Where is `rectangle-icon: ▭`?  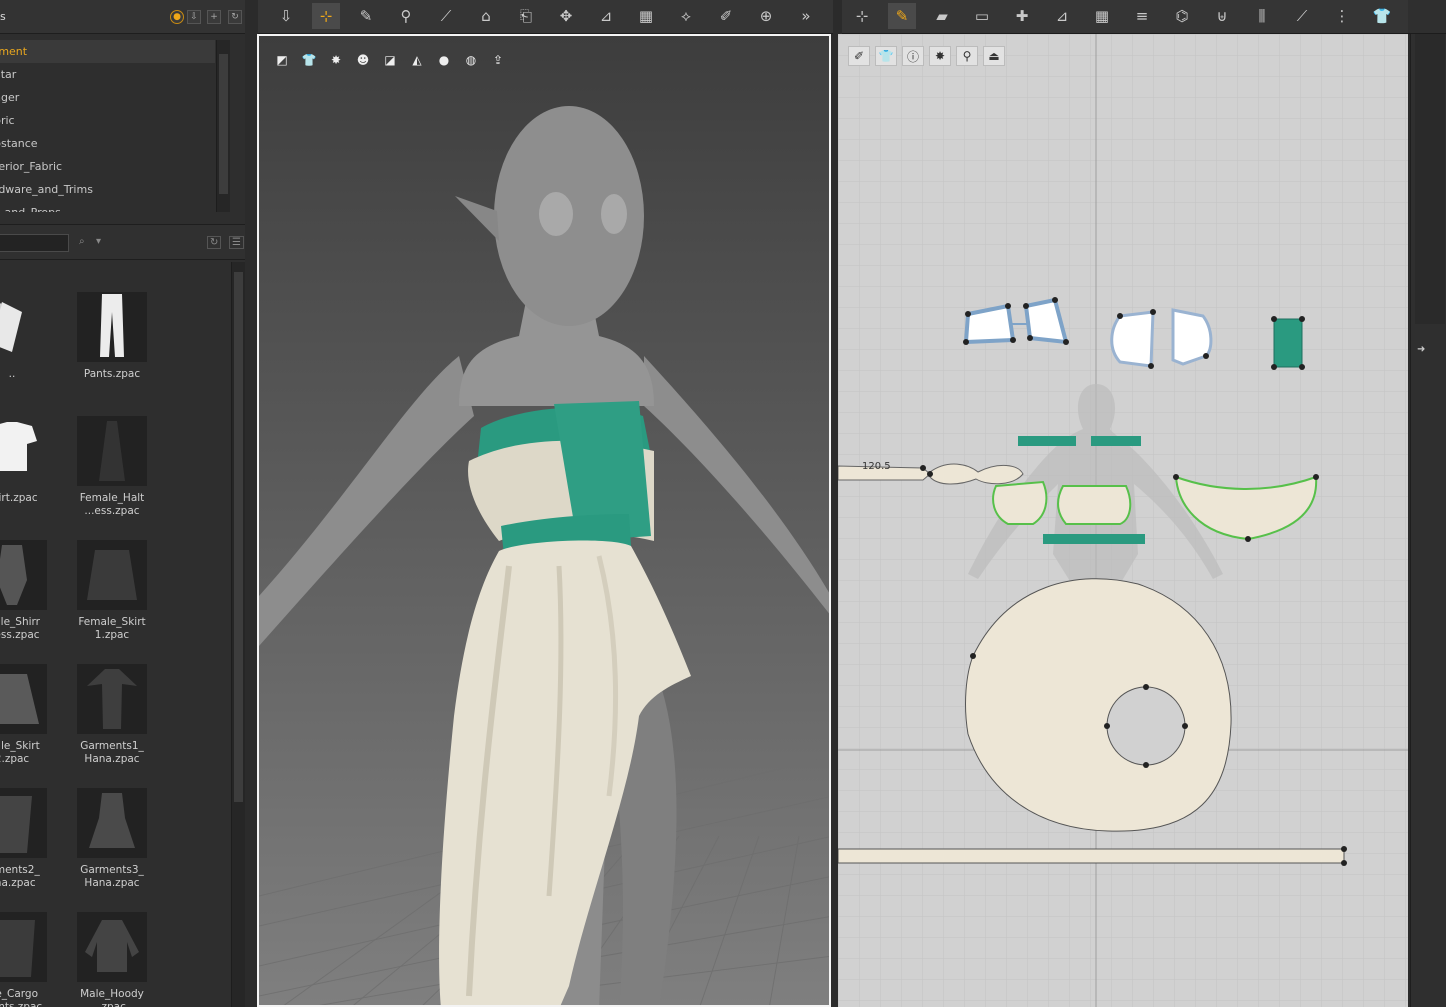 rectangle-icon: ▭ is located at coordinates (982, 16).